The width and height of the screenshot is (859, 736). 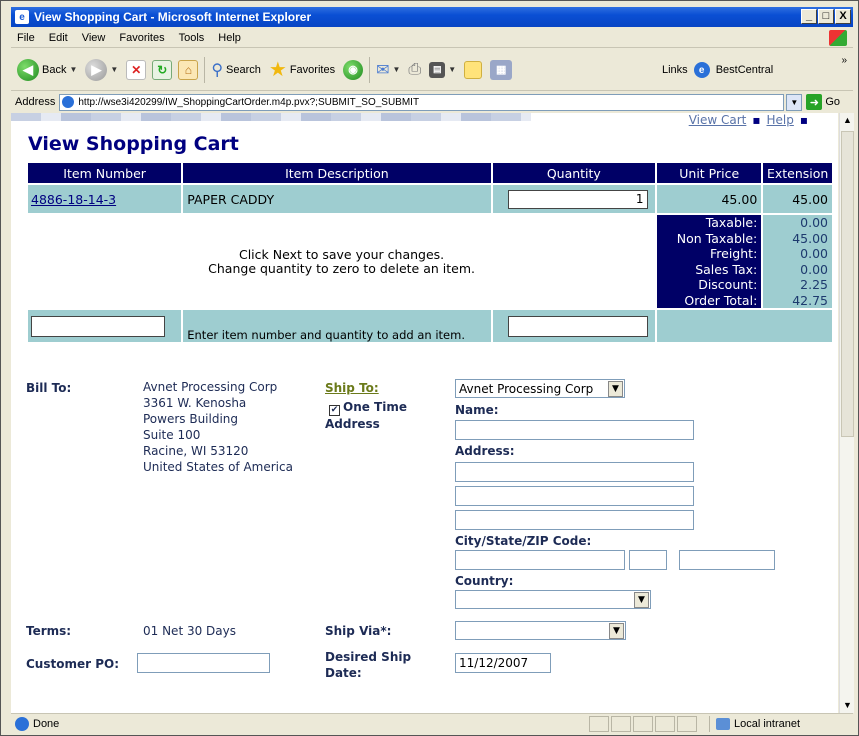 I want to click on ship-to-select: Avnet Processing Corp ▼, so click(x=540, y=388).